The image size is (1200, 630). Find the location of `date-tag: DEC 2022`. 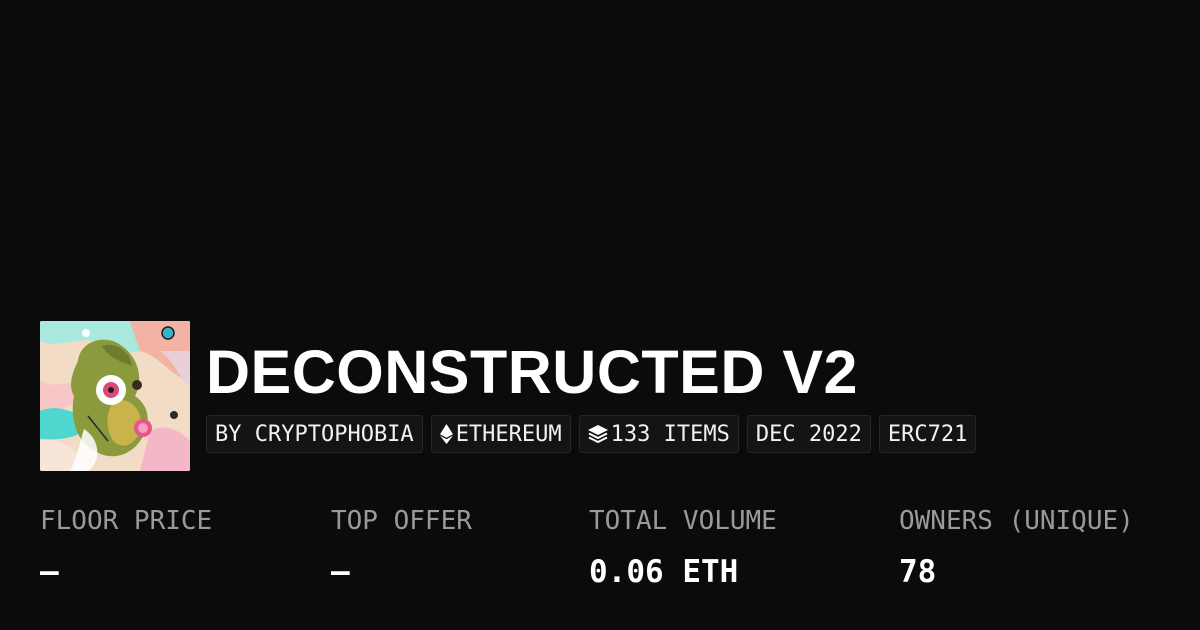

date-tag: DEC 2022 is located at coordinates (808, 434).